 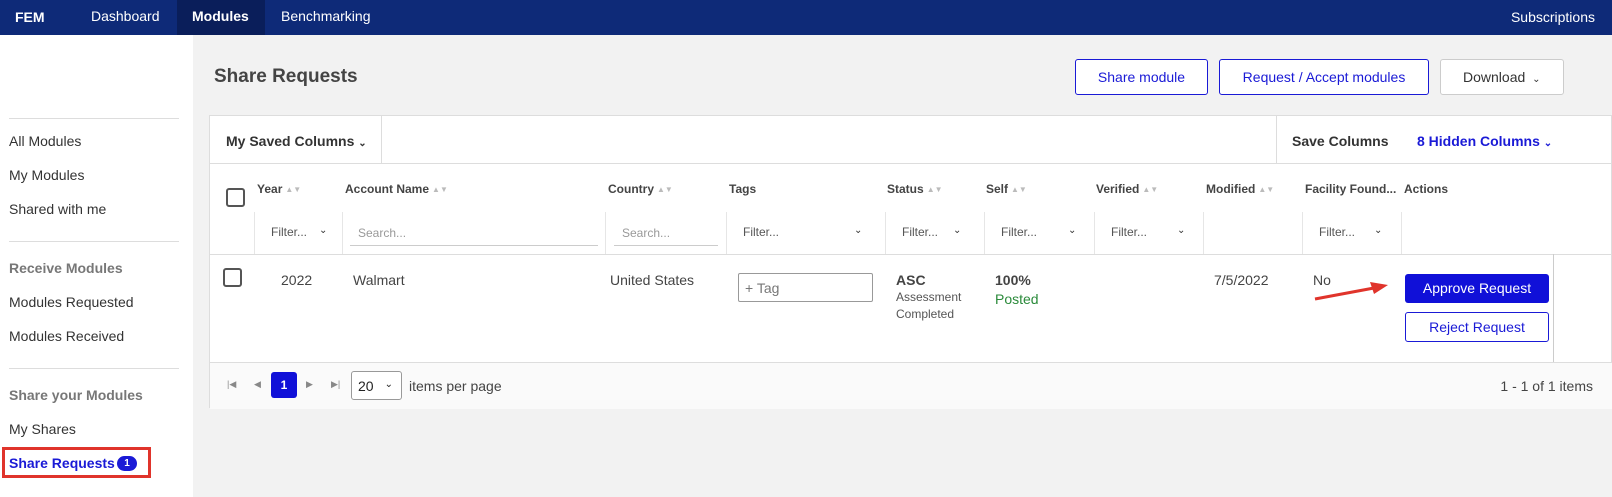 I want to click on column-header-tags: Tags, so click(x=742, y=189).